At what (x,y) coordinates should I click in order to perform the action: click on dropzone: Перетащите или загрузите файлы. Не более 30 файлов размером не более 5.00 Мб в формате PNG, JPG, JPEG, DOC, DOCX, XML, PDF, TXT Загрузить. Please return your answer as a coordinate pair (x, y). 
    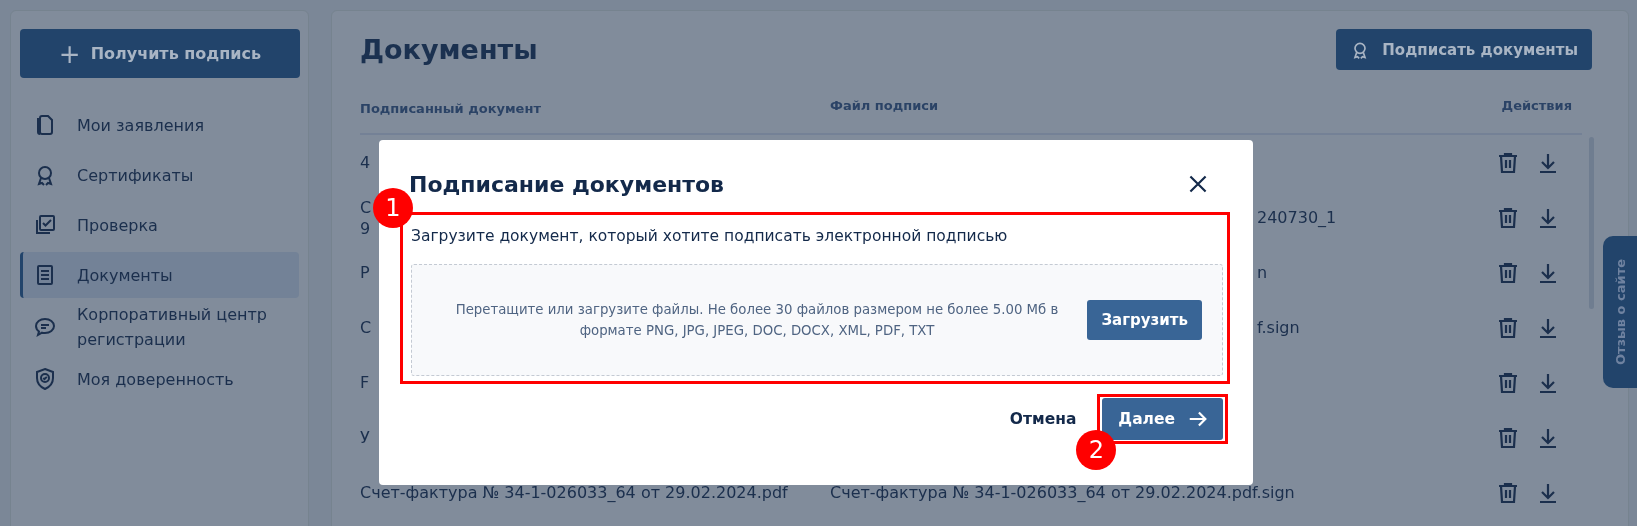
    Looking at the image, I should click on (817, 320).